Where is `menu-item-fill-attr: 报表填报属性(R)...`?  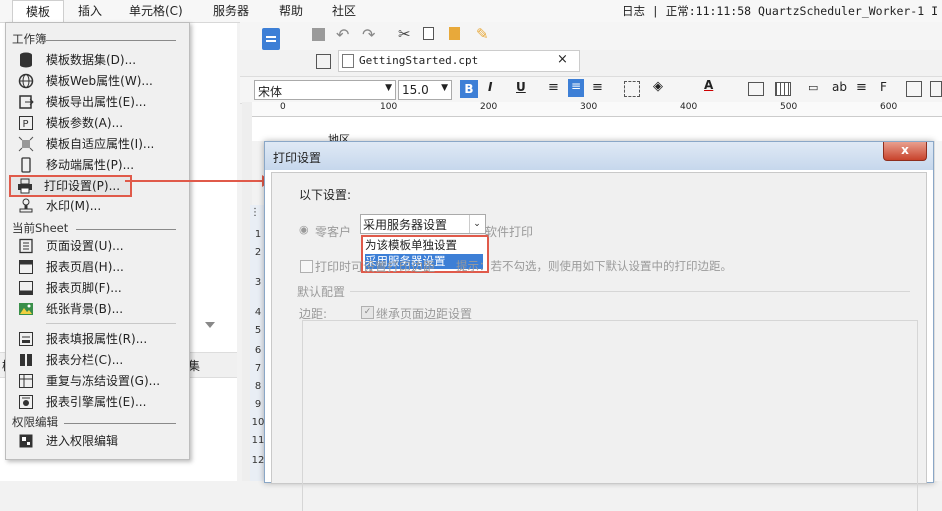
menu-item-fill-attr: 报表填报属性(R)... is located at coordinates (96, 339).